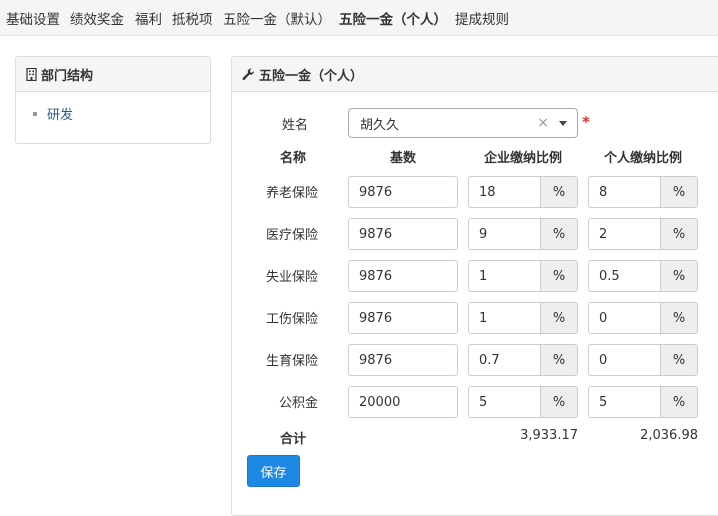 Image resolution: width=718 pixels, height=516 pixels. I want to click on wrench-icon, so click(248, 74).